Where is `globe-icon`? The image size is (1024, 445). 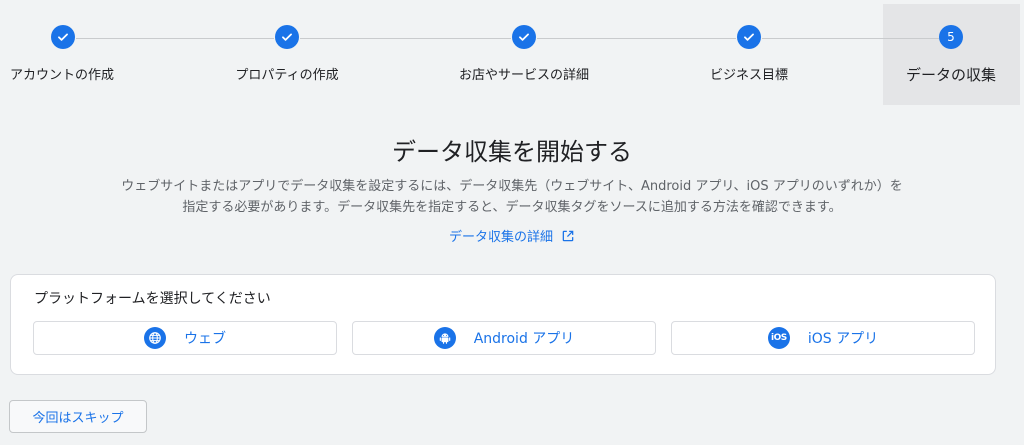 globe-icon is located at coordinates (155, 338).